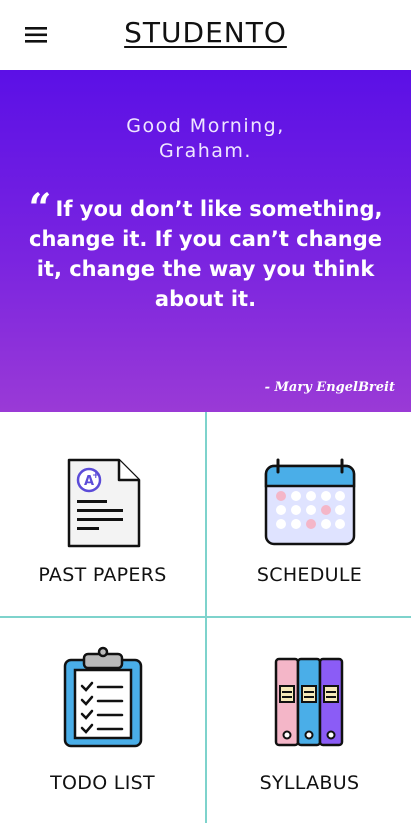 This screenshot has width=411, height=823. I want to click on top-app-bar: STUDENTO, so click(205, 35).